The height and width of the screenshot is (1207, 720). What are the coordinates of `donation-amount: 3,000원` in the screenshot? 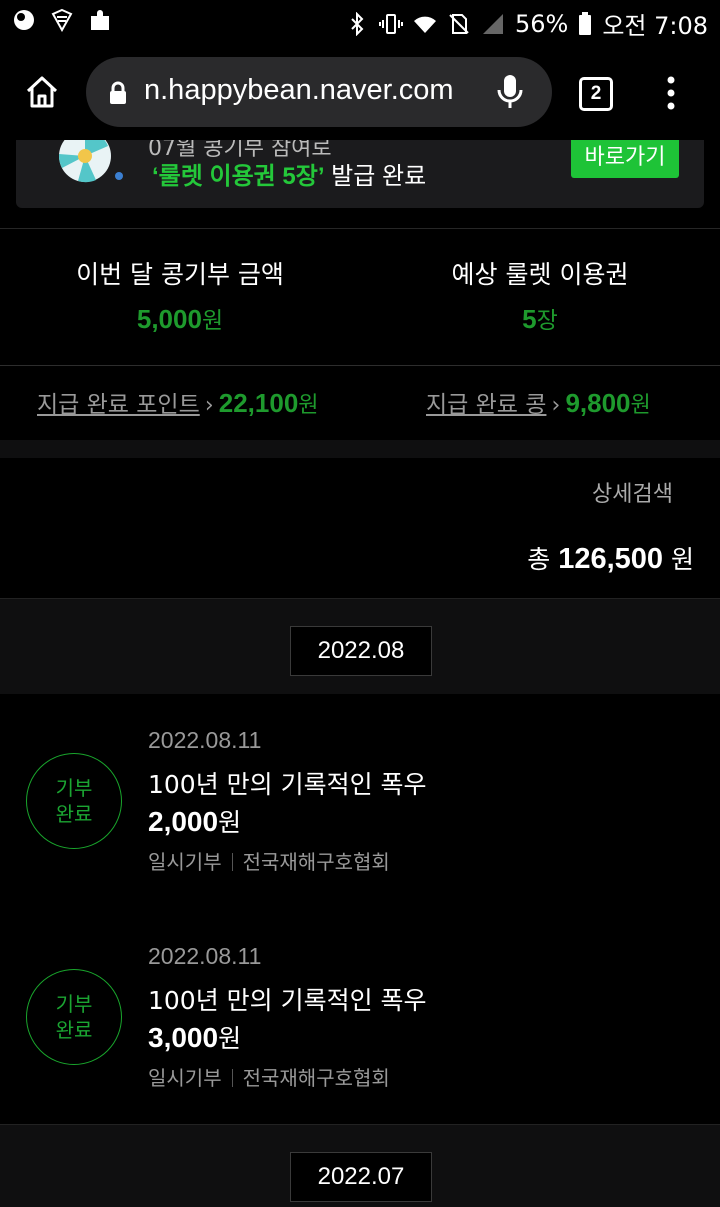 It's located at (194, 1037).